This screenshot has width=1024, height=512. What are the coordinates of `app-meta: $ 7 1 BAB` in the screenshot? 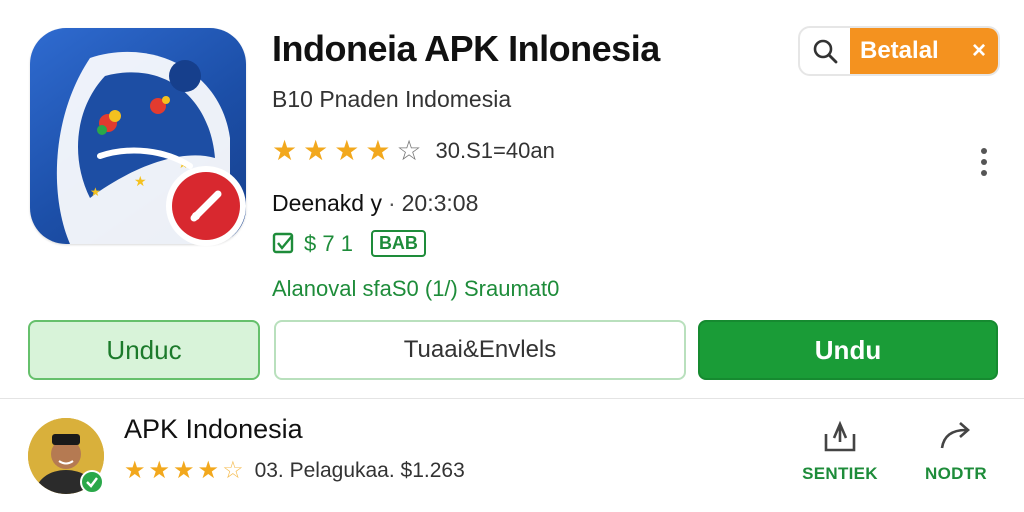 It's located at (349, 243).